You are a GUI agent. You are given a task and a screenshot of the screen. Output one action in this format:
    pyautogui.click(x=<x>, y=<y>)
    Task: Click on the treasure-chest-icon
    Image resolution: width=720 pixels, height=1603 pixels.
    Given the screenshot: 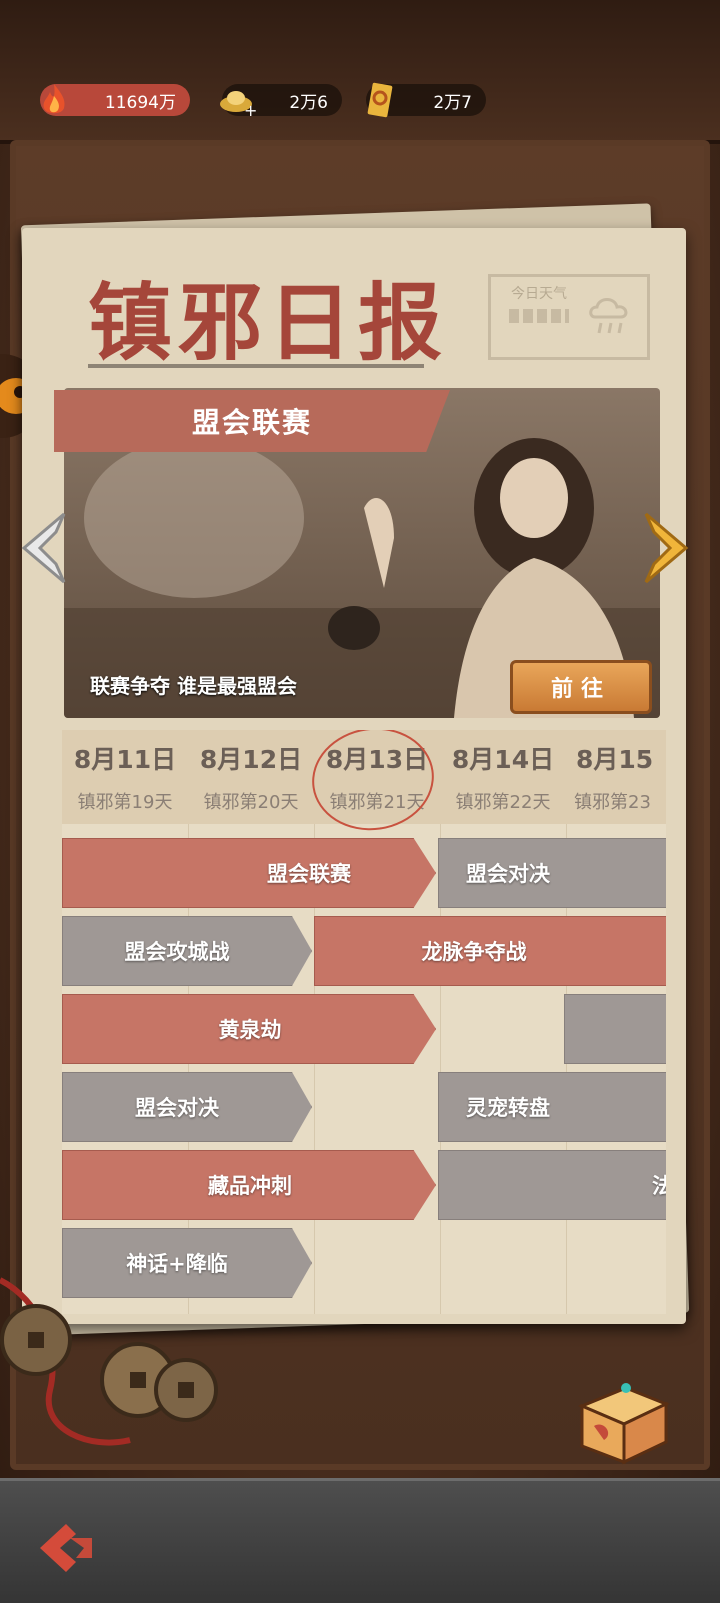 What is the action you would take?
    pyautogui.click(x=623, y=1421)
    